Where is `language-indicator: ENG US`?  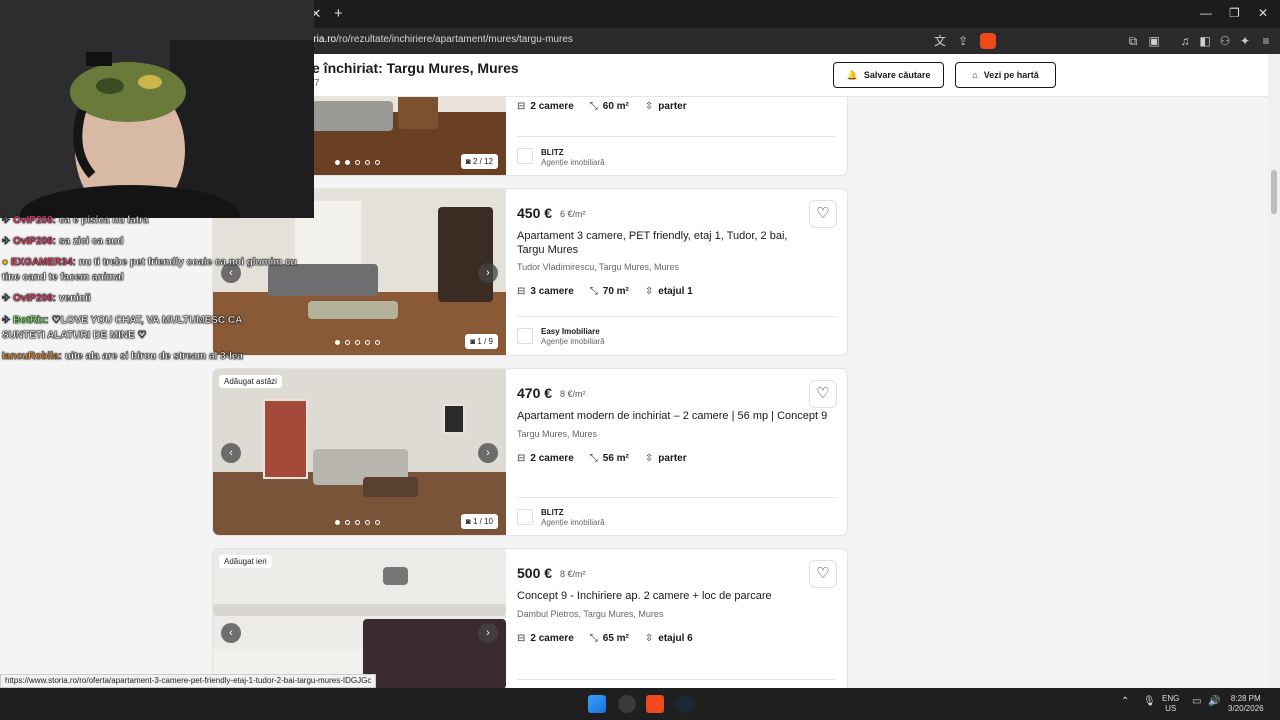 language-indicator: ENG US is located at coordinates (1170, 704).